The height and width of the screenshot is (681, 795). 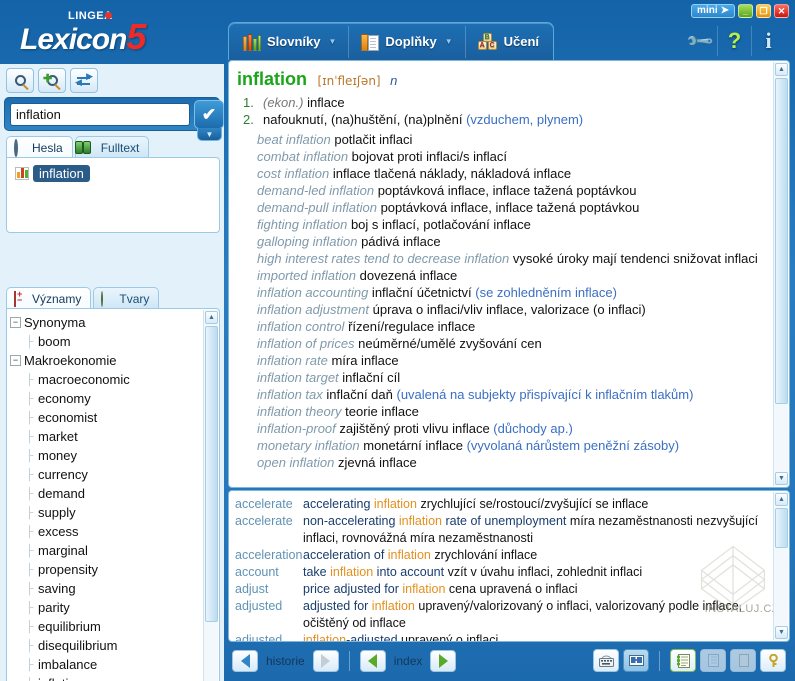 What do you see at coordinates (781, 69) in the screenshot?
I see `entry-scroll-up-icon: ▲` at bounding box center [781, 69].